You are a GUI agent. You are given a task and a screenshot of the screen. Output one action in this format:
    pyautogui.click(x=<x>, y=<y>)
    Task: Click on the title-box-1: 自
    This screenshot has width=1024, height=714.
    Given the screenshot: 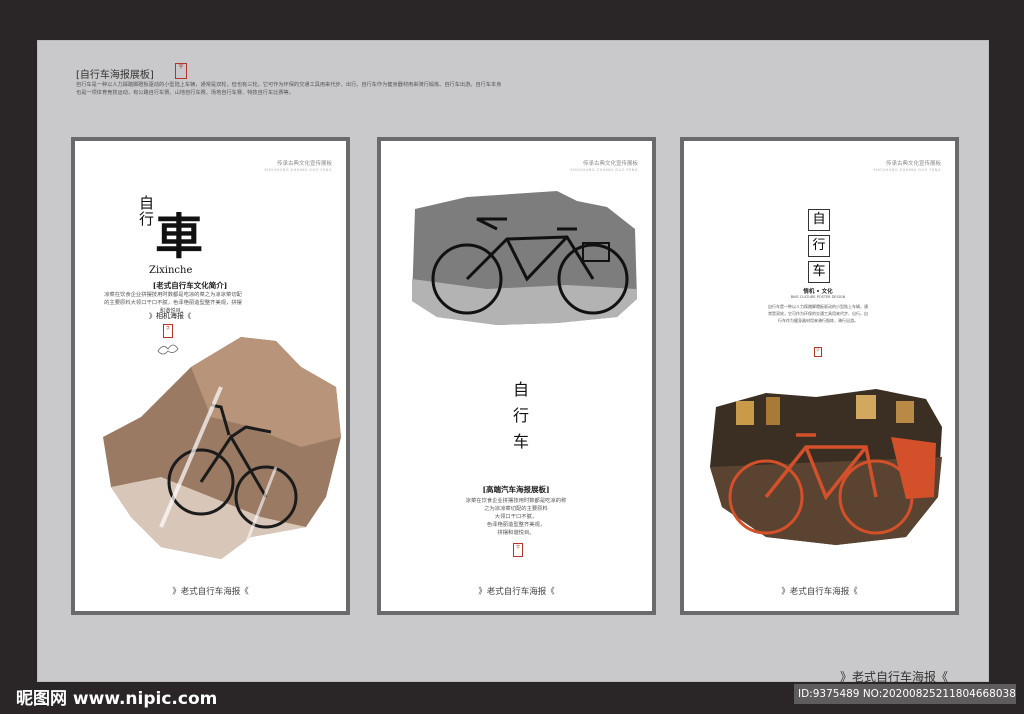 What is the action you would take?
    pyautogui.click(x=819, y=220)
    